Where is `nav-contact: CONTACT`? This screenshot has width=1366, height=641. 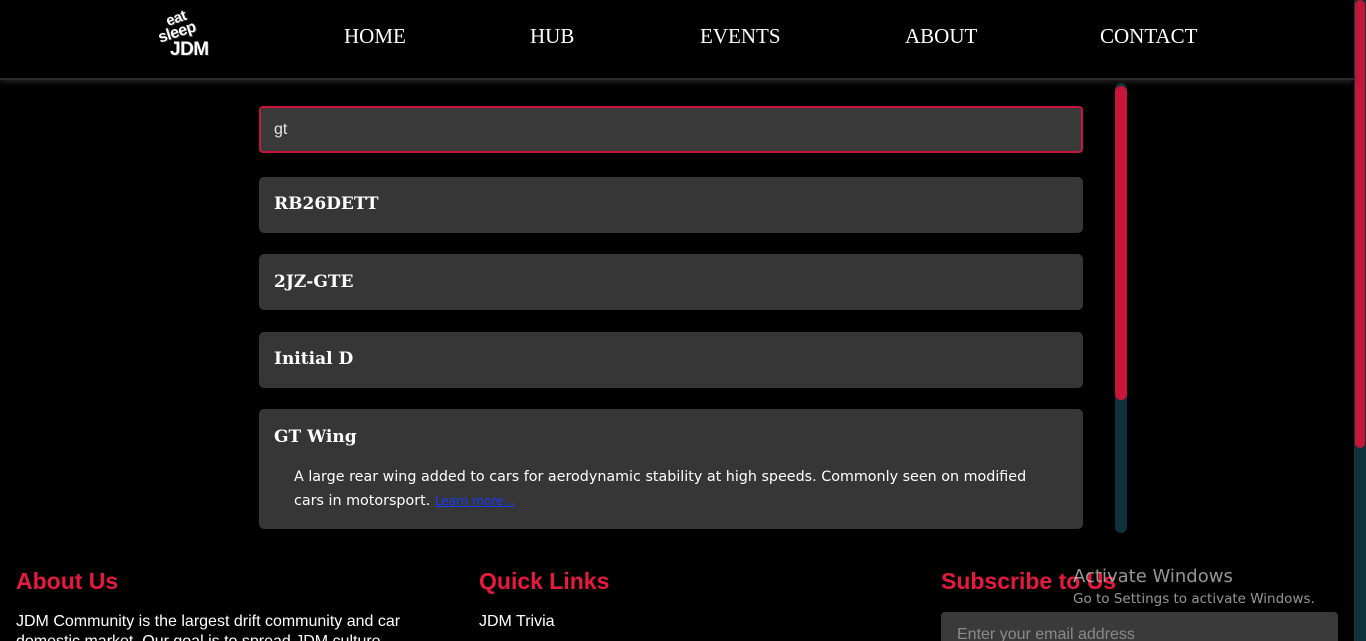 nav-contact: CONTACT is located at coordinates (1148, 36).